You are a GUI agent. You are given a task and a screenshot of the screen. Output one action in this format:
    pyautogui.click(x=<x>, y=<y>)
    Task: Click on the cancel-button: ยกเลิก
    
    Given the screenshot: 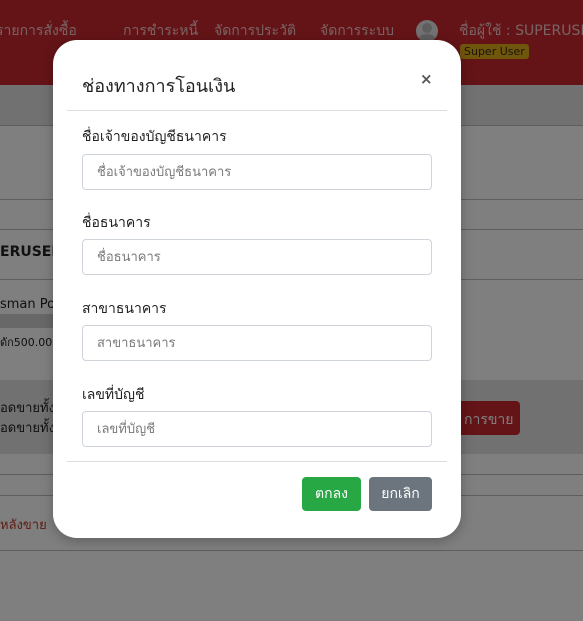 What is the action you would take?
    pyautogui.click(x=400, y=494)
    